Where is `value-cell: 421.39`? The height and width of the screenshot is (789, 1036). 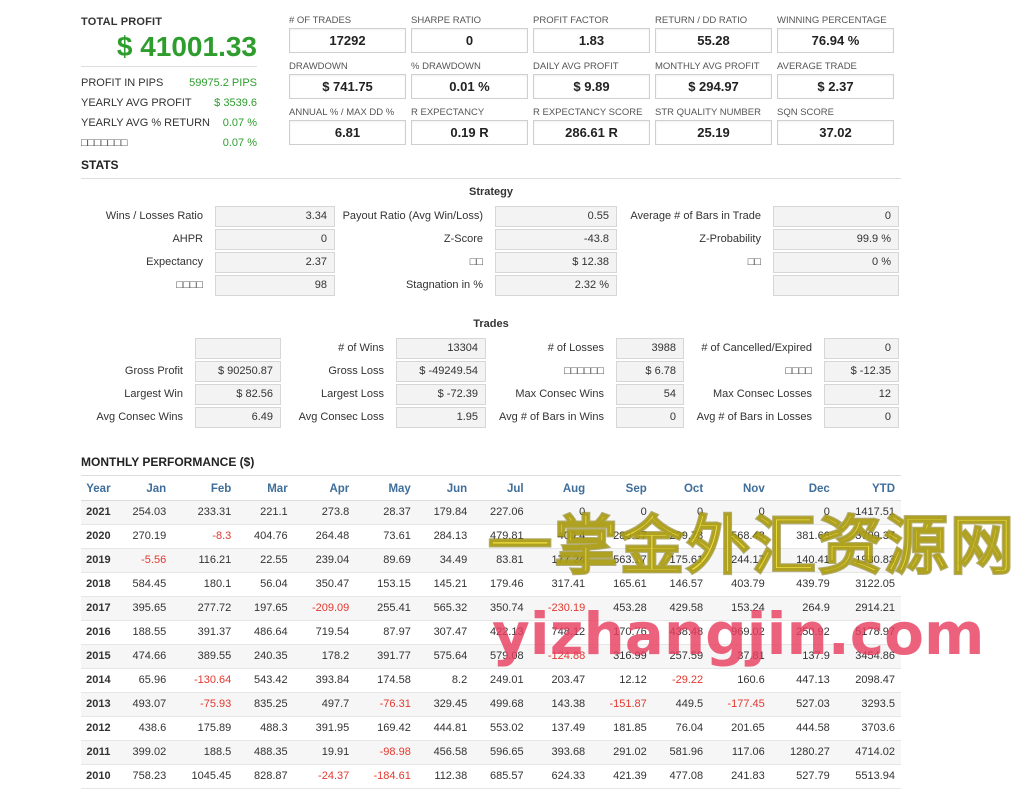
value-cell: 421.39 is located at coordinates (622, 776).